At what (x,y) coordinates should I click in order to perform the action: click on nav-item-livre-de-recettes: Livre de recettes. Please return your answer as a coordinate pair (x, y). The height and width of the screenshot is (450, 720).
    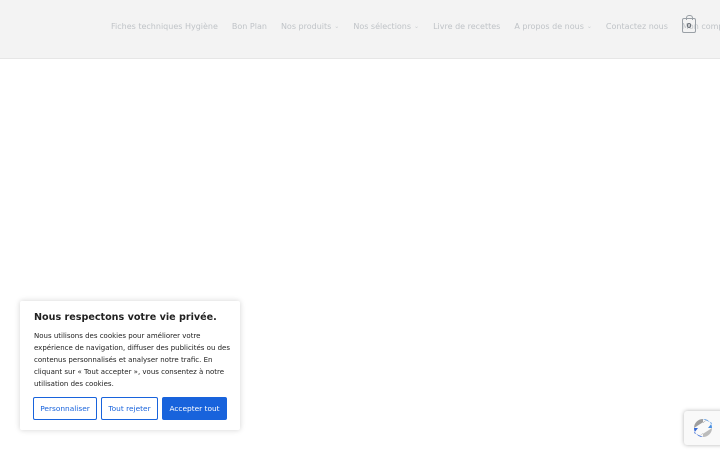
    Looking at the image, I should click on (466, 26).